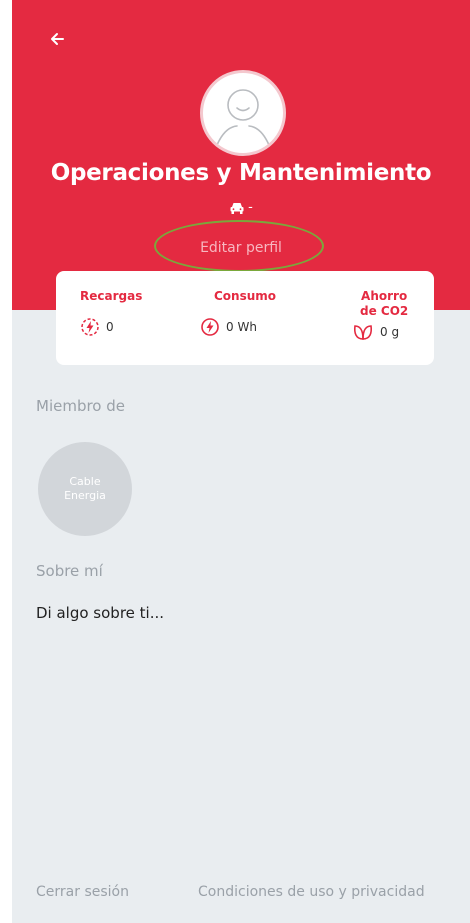 This screenshot has height=923, width=470. I want to click on stat-co2-label-2: de CO2, so click(384, 311).